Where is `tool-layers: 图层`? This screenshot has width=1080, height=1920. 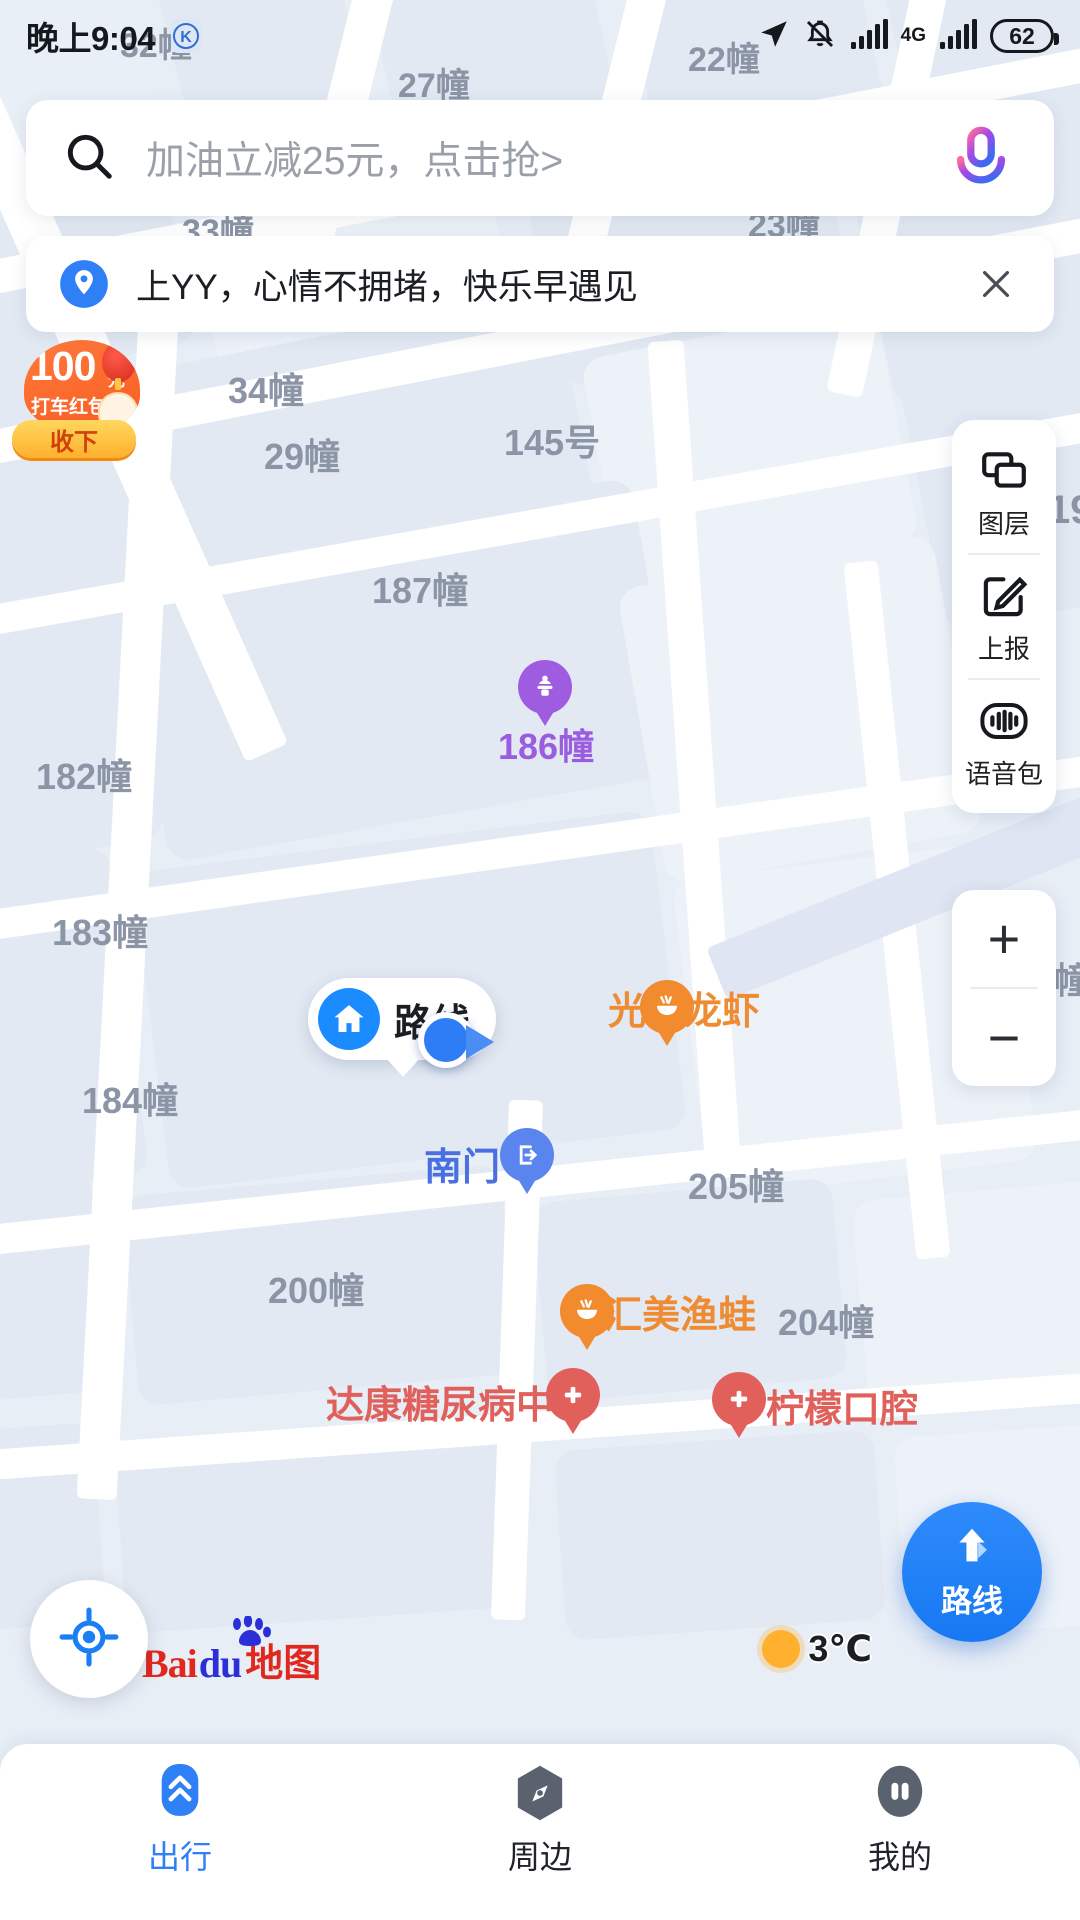 tool-layers: 图层 is located at coordinates (1004, 489).